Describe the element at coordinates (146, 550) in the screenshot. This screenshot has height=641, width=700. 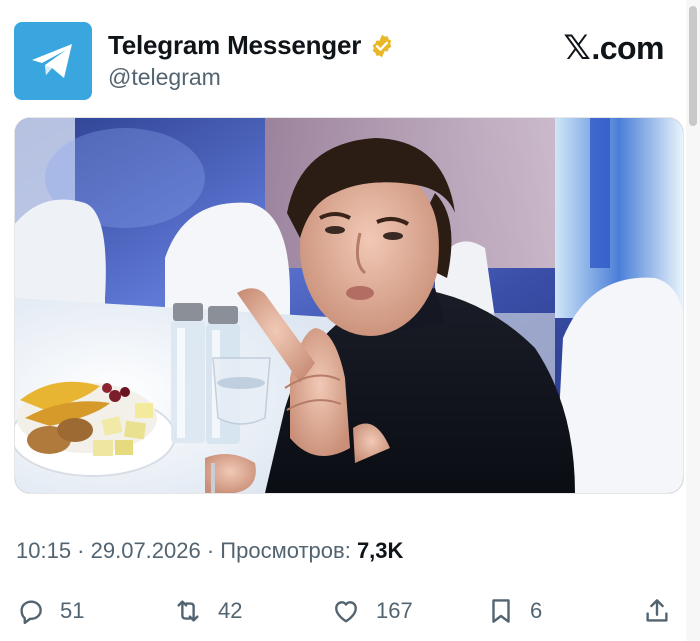
I see `tweet-date: 29.07.2026` at that location.